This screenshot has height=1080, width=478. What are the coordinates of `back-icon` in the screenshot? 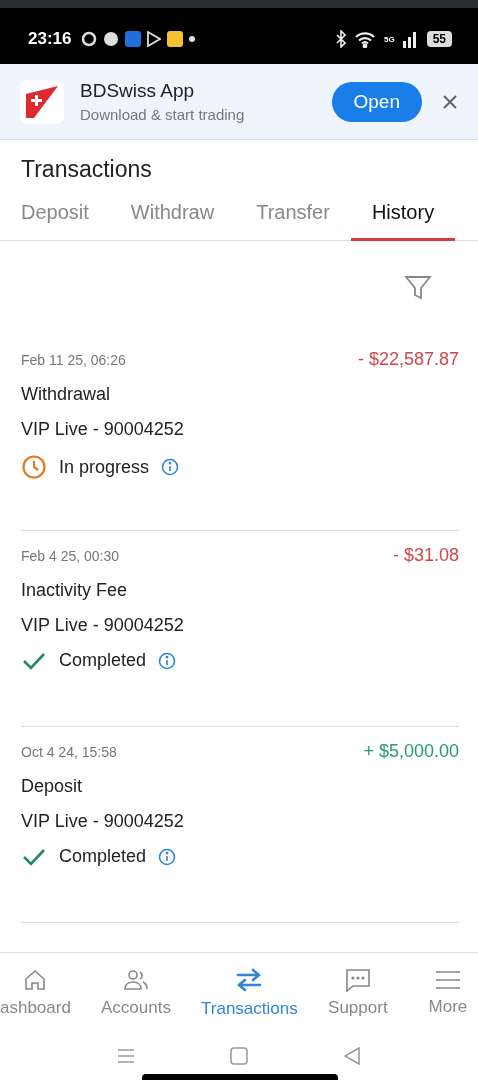 It's located at (352, 1056).